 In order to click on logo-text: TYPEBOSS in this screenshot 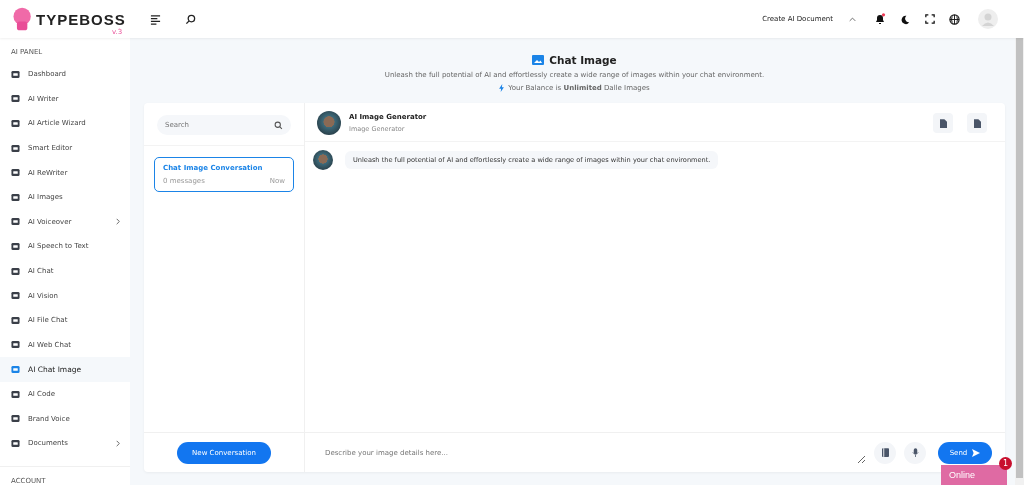, I will do `click(81, 19)`.